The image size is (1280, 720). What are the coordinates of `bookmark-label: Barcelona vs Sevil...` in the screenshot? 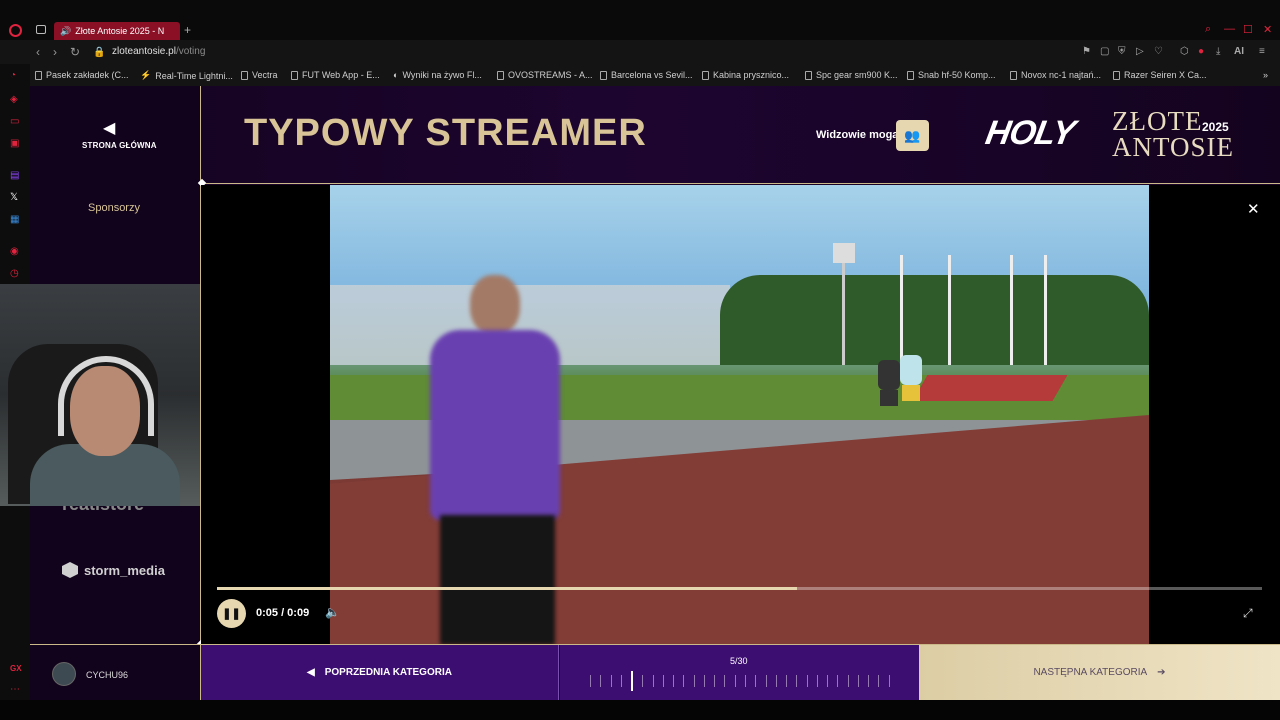 It's located at (652, 75).